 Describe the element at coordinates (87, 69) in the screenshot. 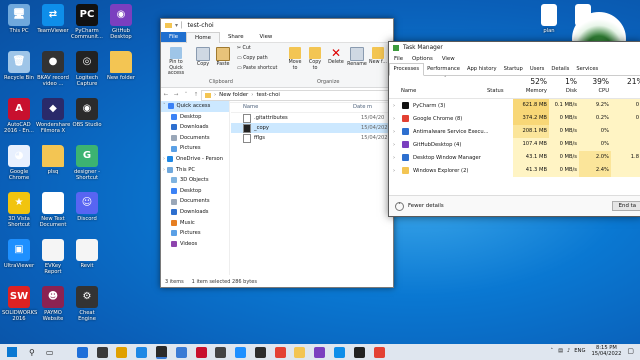

I see `desktop-icon: ◎ Logitech Capture` at that location.